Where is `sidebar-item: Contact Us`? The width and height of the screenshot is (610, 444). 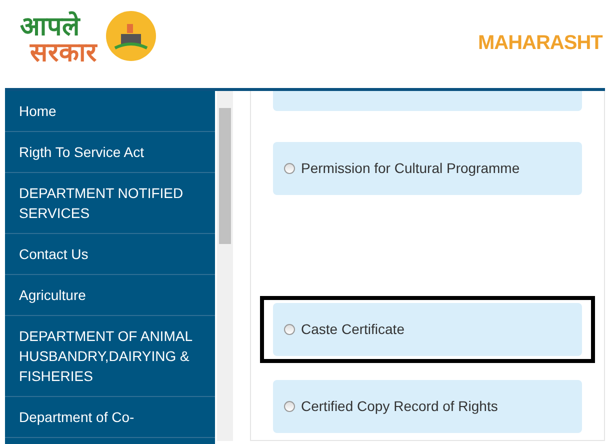
sidebar-item: Contact Us is located at coordinates (110, 254).